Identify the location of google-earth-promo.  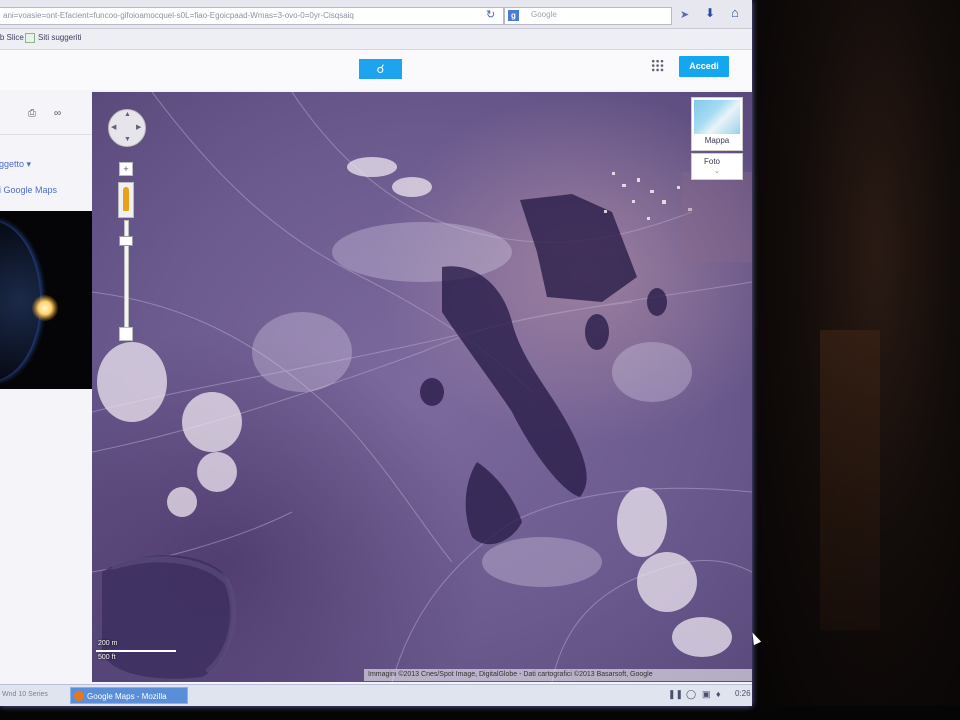
(46, 300).